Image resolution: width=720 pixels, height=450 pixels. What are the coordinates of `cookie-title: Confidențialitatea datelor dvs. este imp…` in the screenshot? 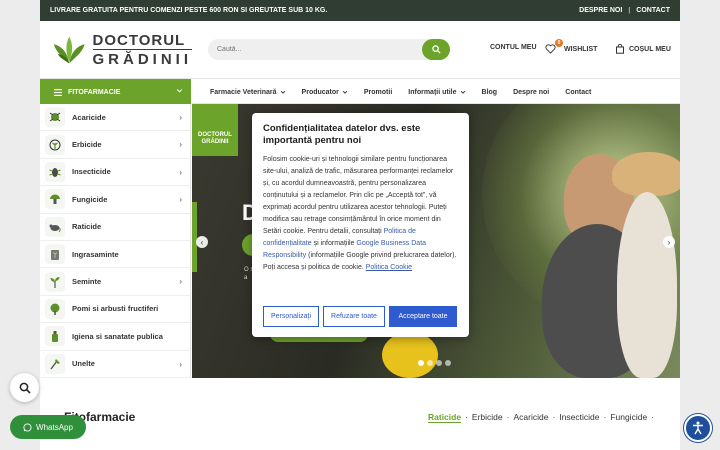 It's located at (342, 135).